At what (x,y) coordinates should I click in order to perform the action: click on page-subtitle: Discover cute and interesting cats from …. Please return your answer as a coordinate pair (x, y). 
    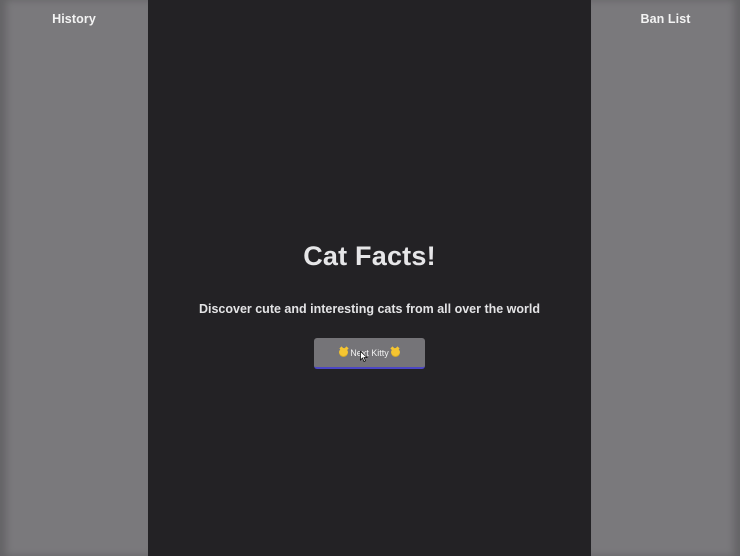
    Looking at the image, I should click on (369, 309).